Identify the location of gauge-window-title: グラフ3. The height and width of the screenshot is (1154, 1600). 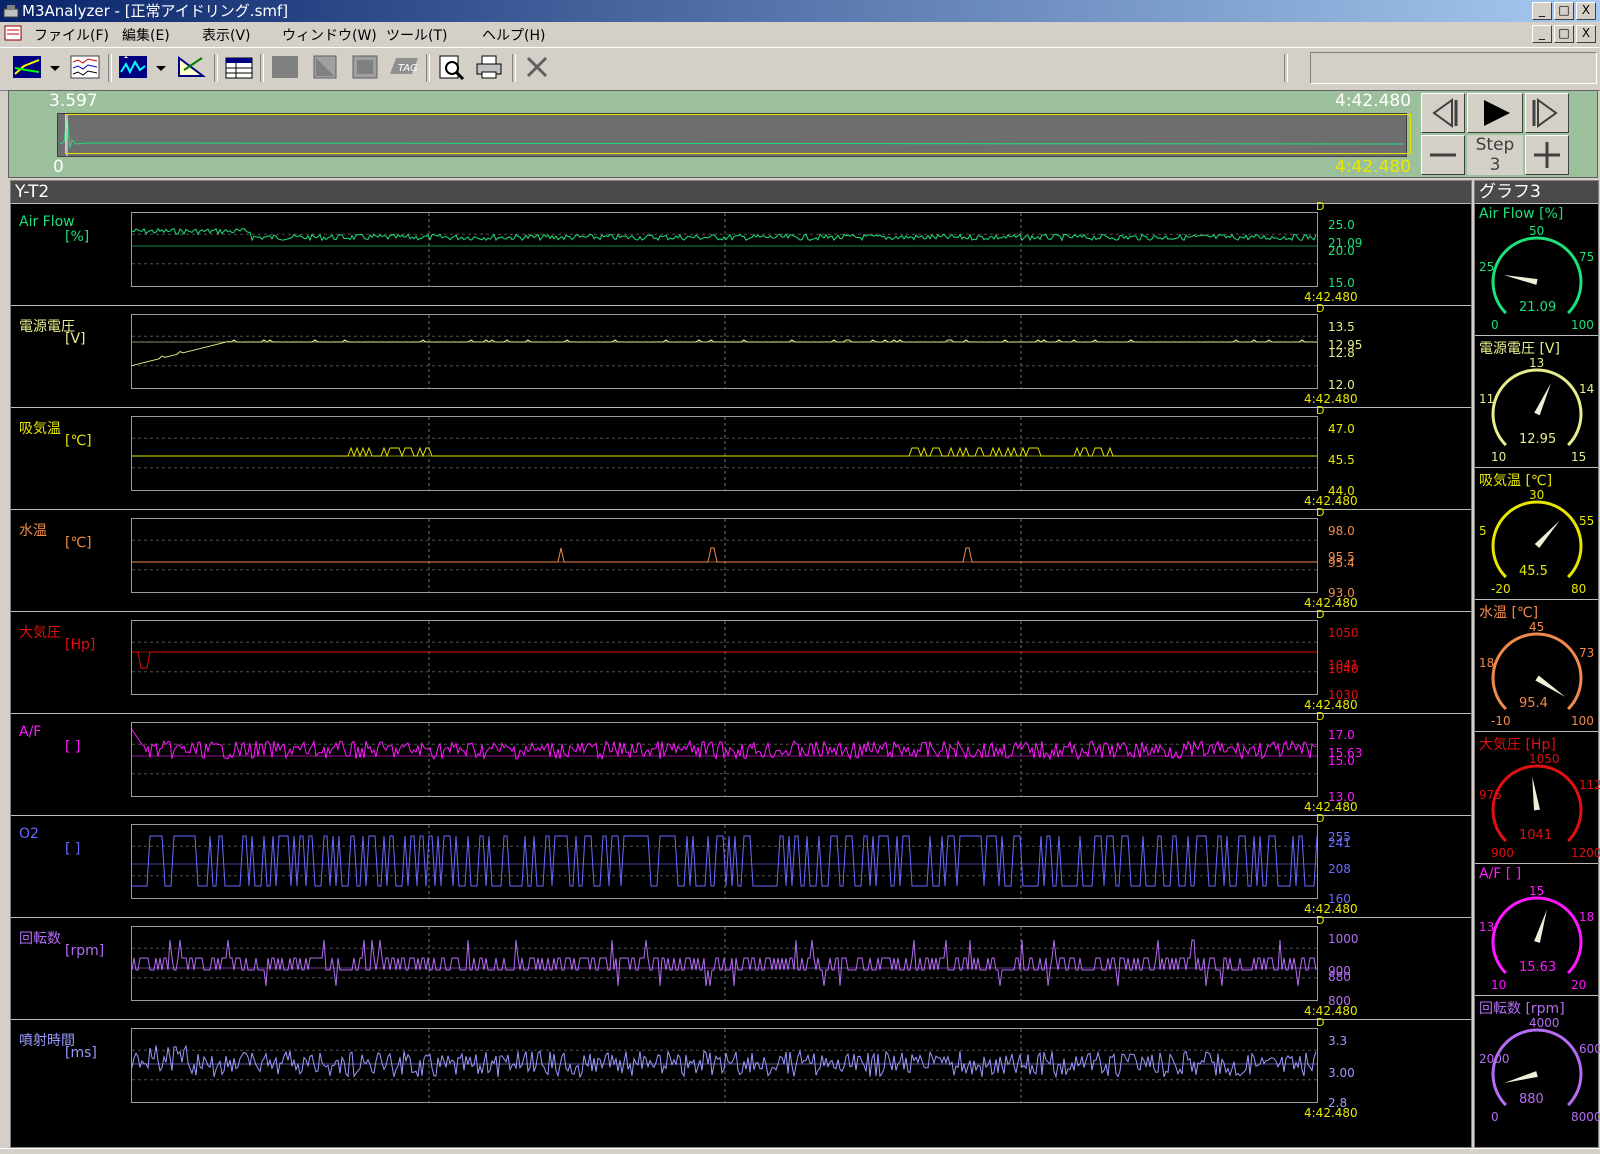
(1536, 192).